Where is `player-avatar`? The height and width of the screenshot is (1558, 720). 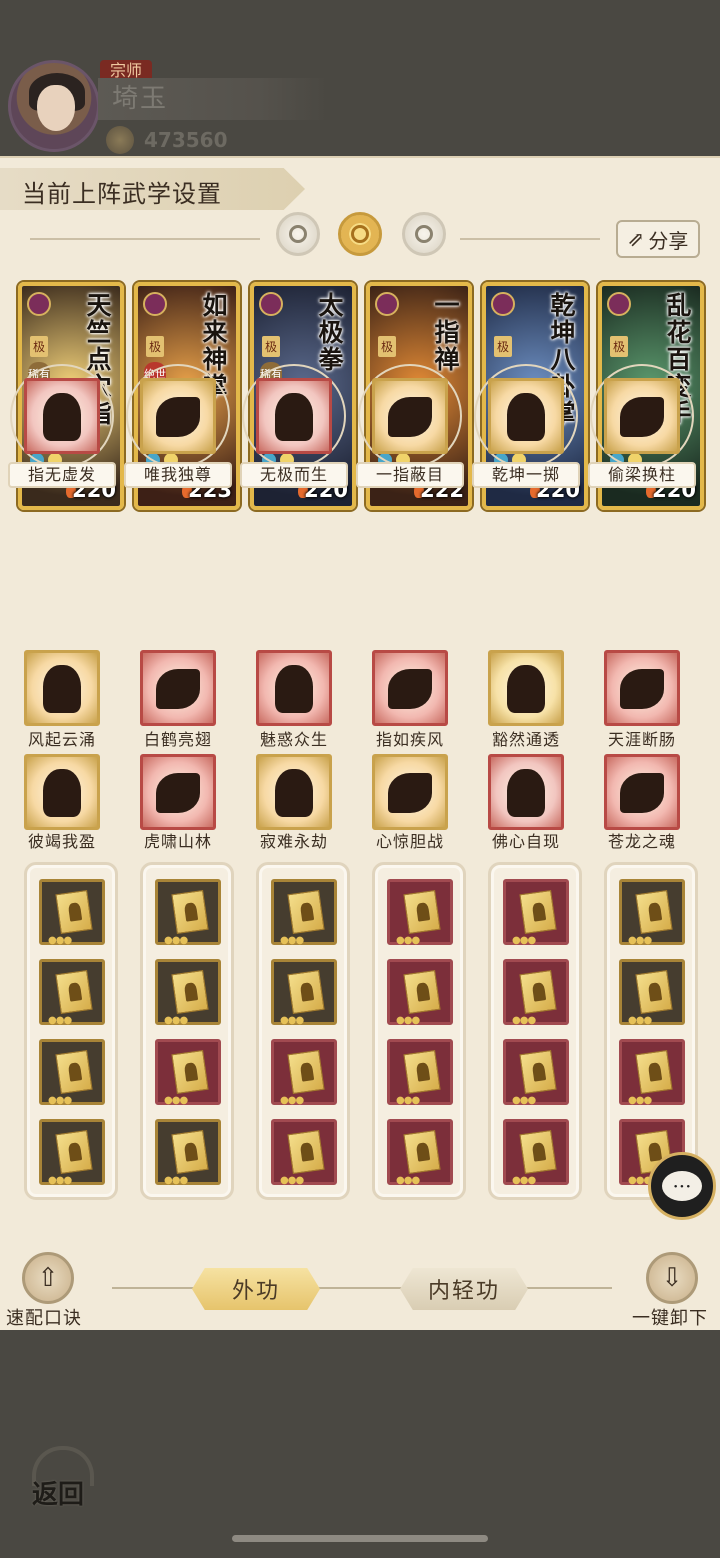 player-avatar is located at coordinates (54, 106).